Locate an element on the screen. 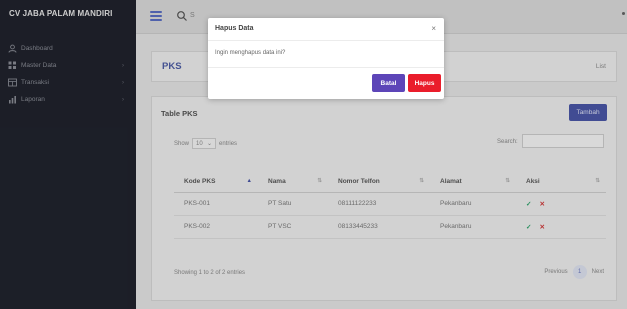 The image size is (627, 309). modal-divider is located at coordinates (326, 67).